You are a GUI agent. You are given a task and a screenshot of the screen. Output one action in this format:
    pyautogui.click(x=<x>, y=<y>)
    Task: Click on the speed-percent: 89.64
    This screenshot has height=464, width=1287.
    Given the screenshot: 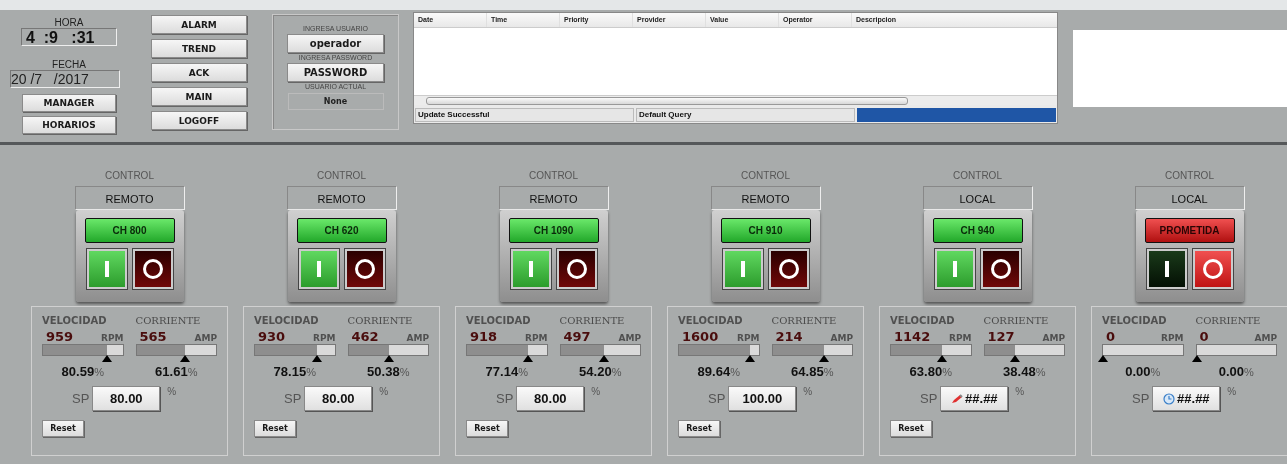 What is the action you would take?
    pyautogui.click(x=714, y=371)
    